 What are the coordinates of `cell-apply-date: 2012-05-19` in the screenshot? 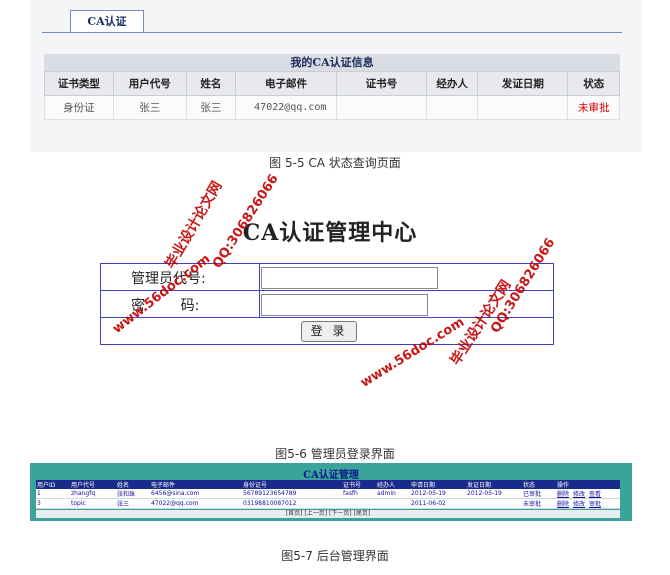 It's located at (438, 494).